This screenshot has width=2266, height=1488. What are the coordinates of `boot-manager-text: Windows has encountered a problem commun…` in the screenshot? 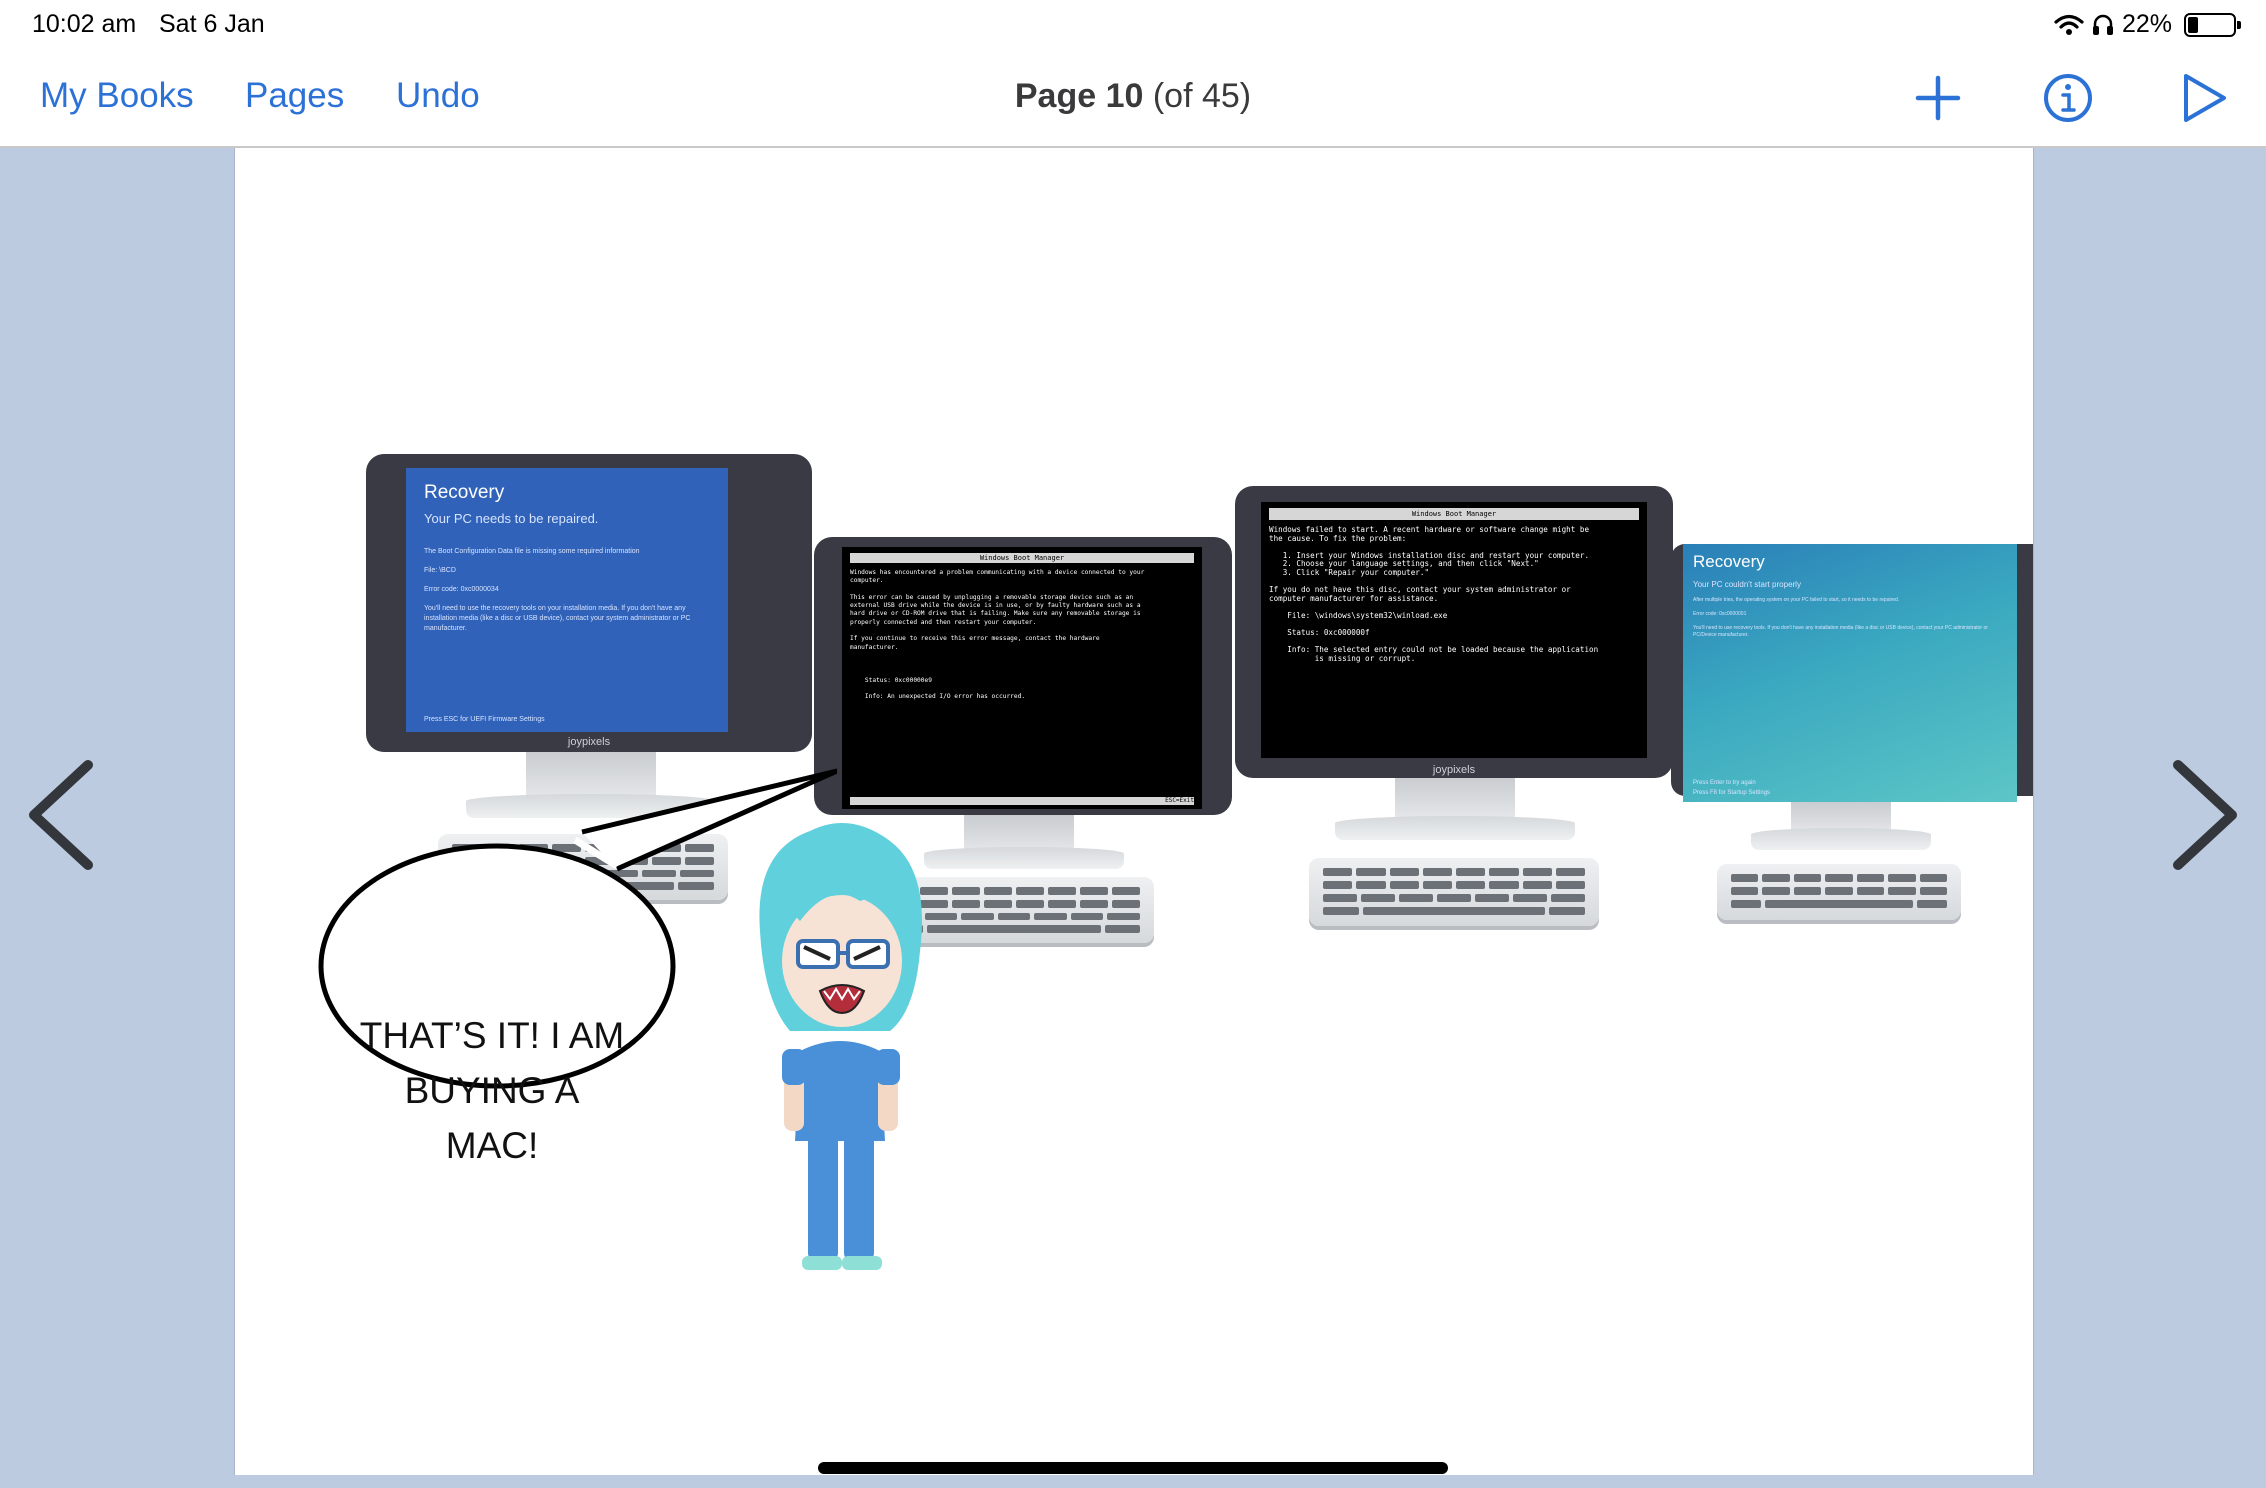 It's located at (997, 635).